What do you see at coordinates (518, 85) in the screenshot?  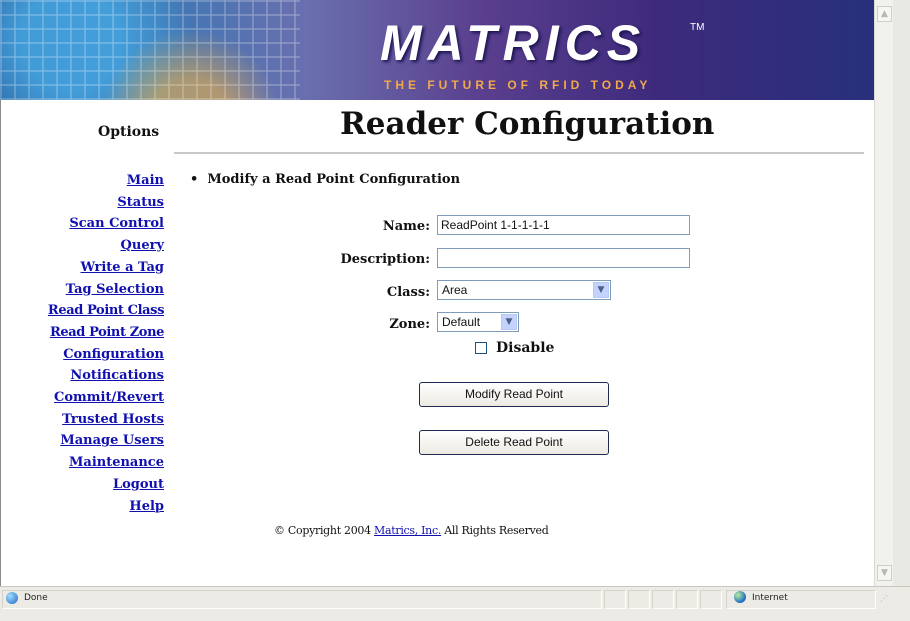 I see `banner-tagline: THE FUTURE OF RFID TODAY` at bounding box center [518, 85].